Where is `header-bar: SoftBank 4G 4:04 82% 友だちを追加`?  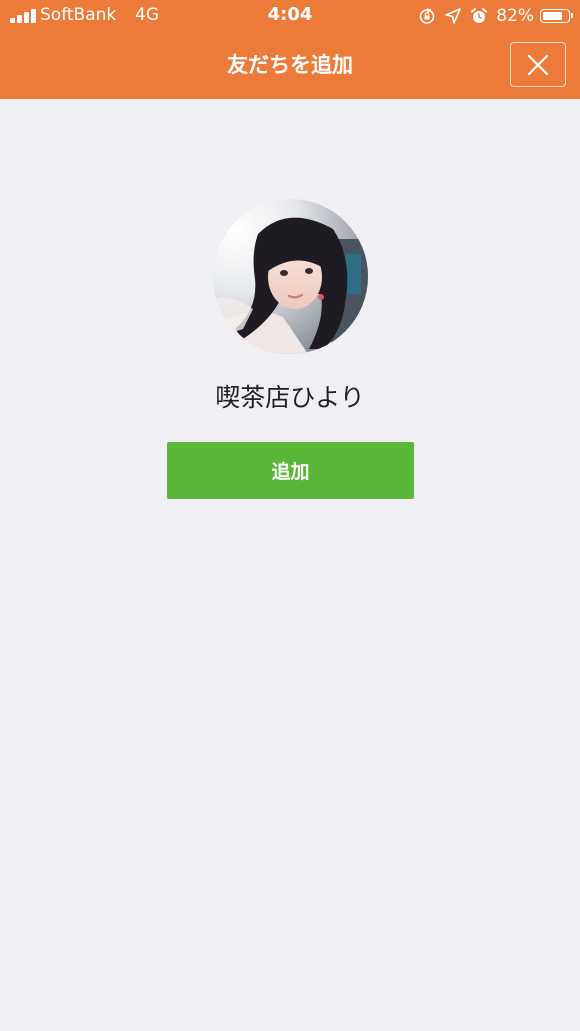
header-bar: SoftBank 4G 4:04 82% 友だちを追加 is located at coordinates (290, 49).